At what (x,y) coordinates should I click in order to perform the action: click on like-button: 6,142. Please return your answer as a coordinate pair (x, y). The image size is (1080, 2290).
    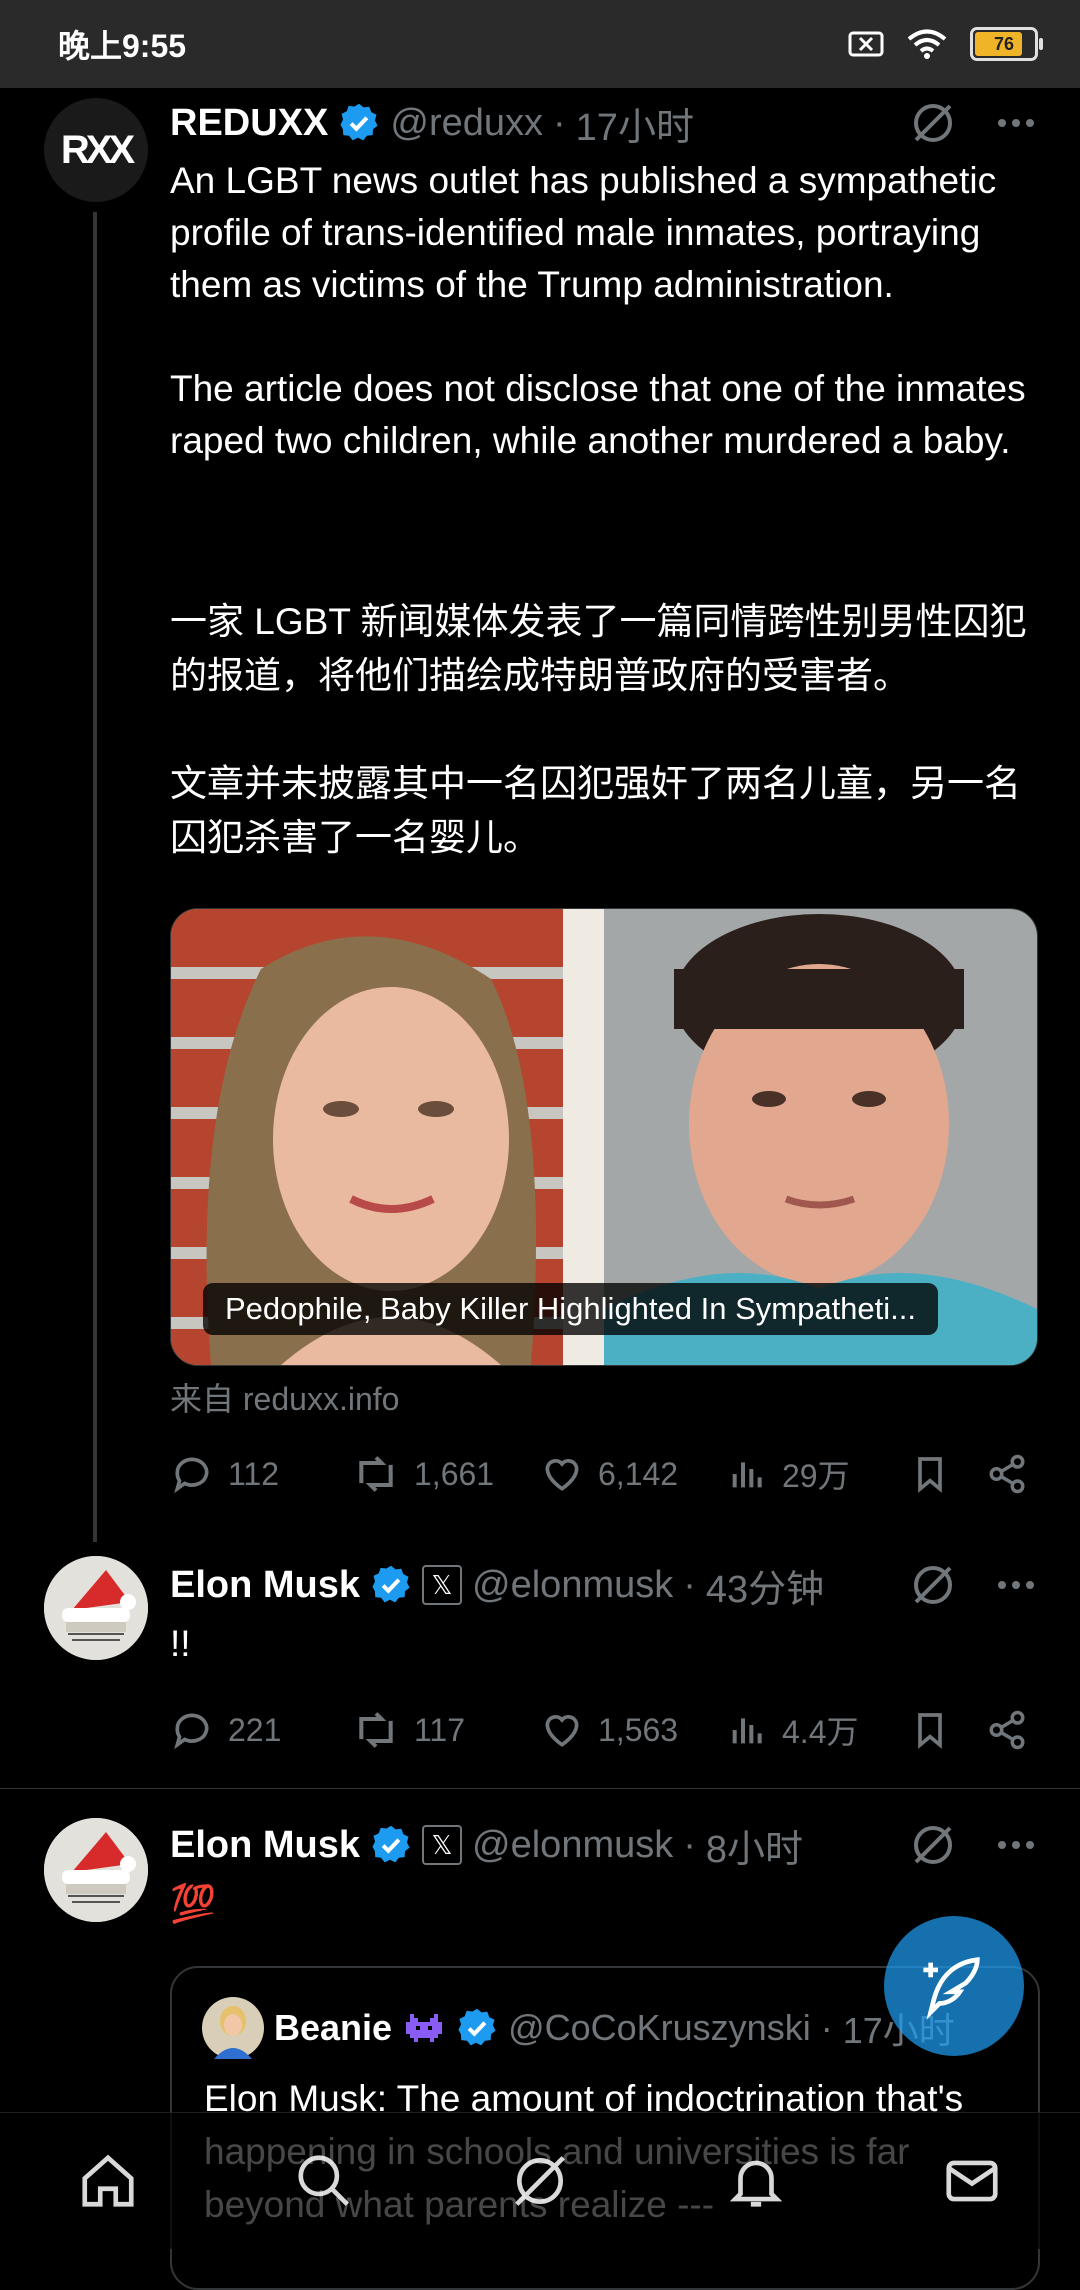
    Looking at the image, I should click on (634, 1474).